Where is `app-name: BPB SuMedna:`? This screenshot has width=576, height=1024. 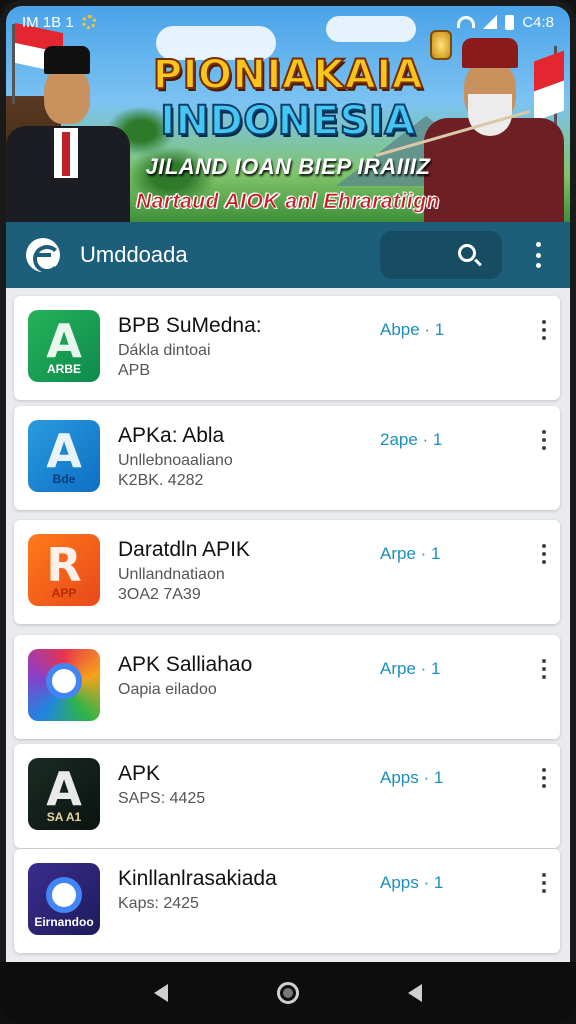 app-name: BPB SuMedna: is located at coordinates (190, 325).